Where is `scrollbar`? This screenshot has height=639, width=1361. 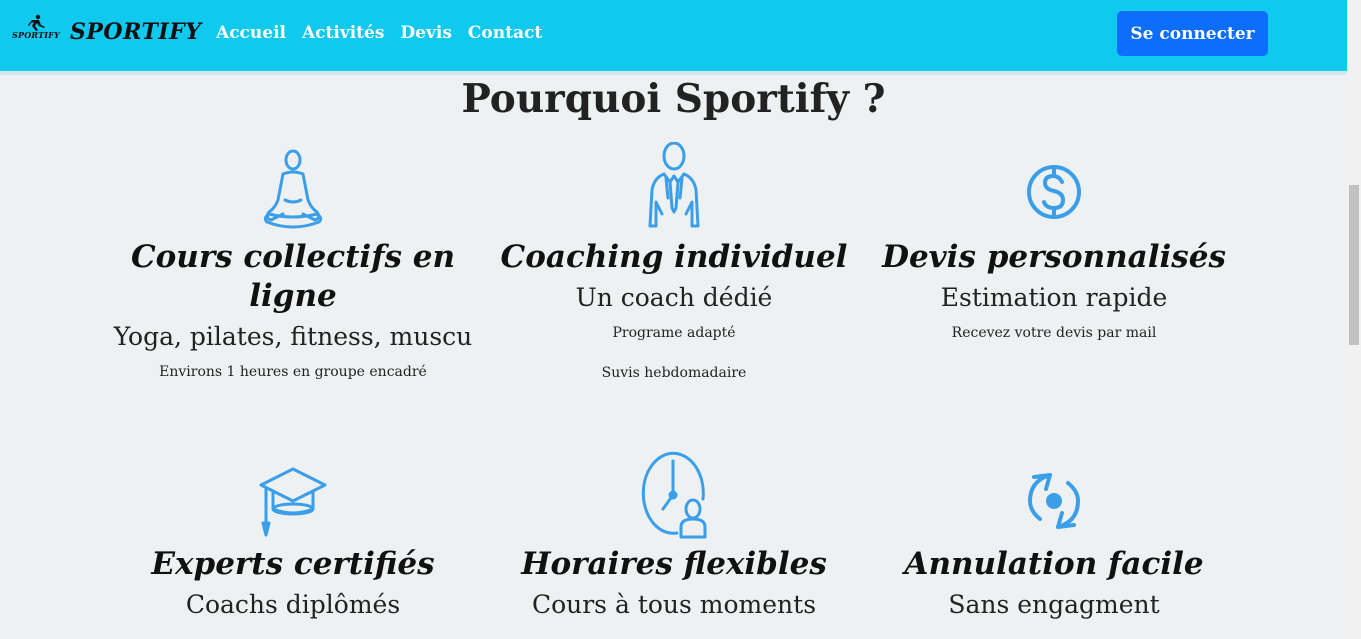
scrollbar is located at coordinates (1354, 319).